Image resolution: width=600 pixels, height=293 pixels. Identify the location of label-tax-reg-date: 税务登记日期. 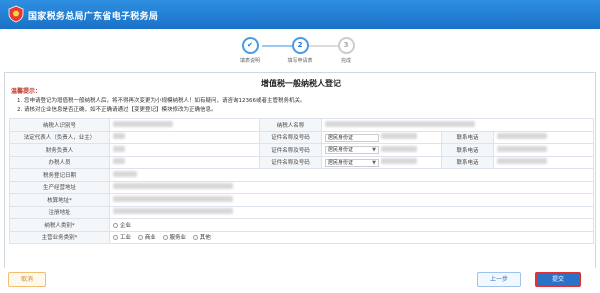
(59, 175).